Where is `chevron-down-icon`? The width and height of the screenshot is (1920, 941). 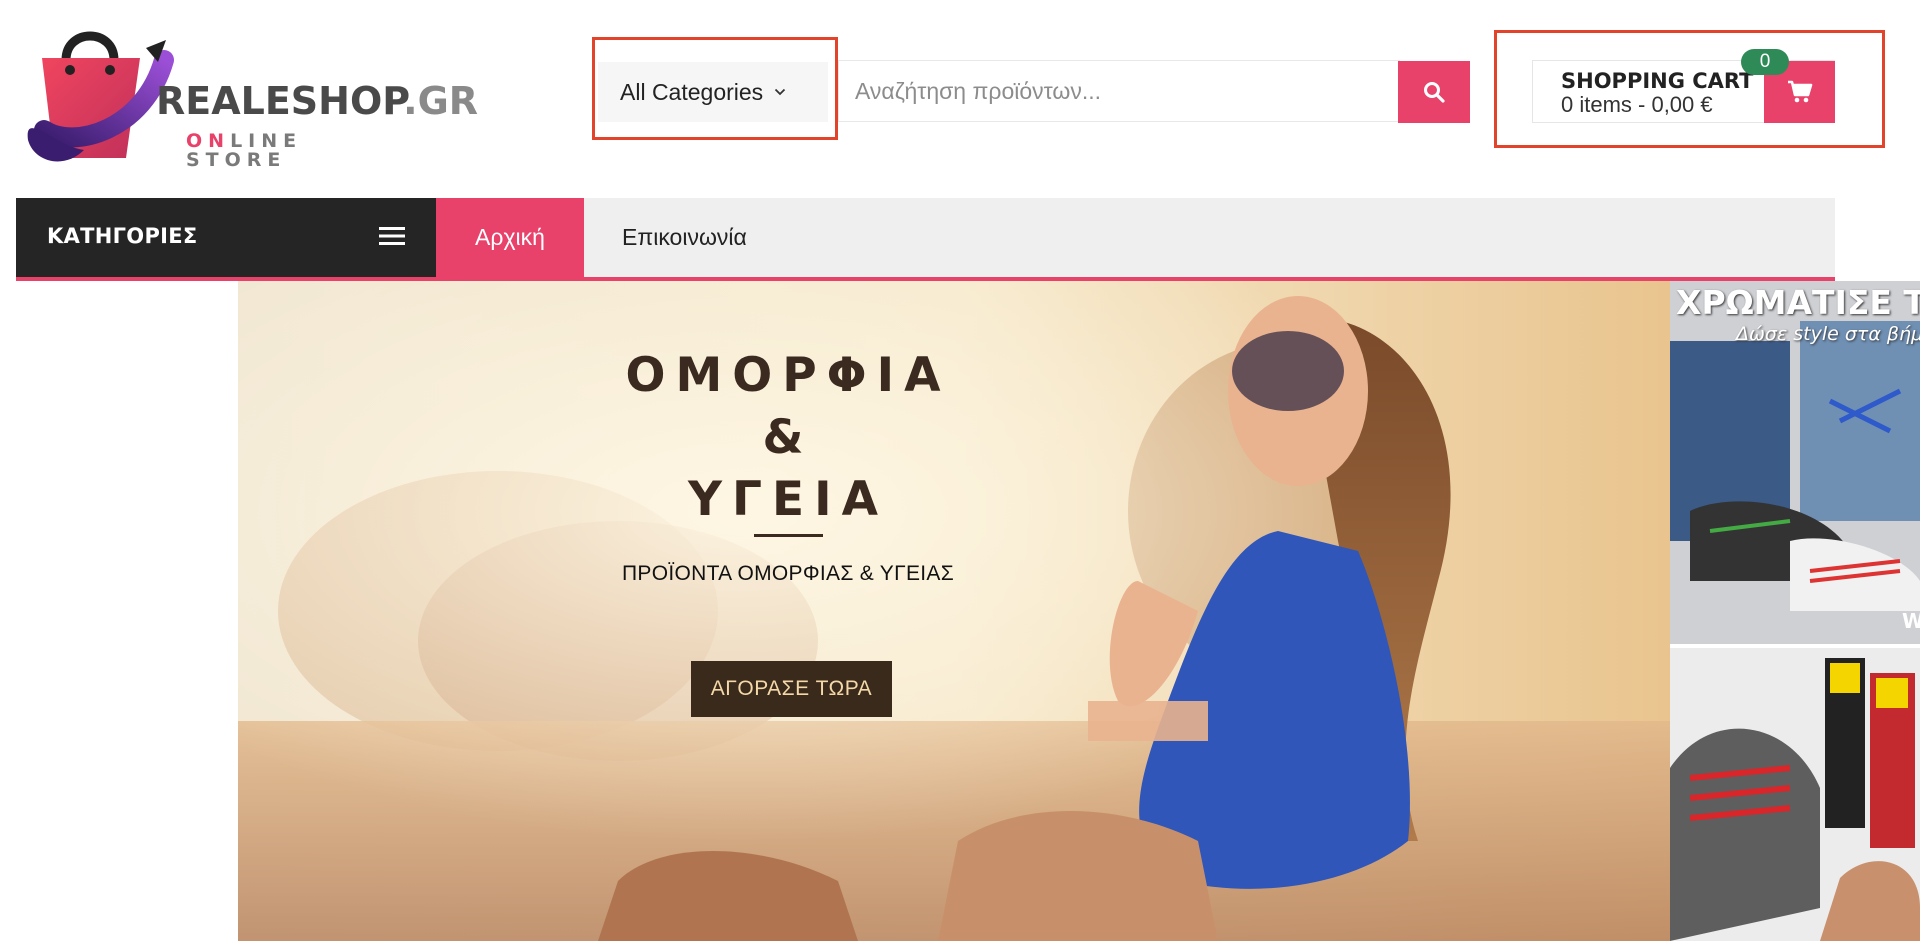
chevron-down-icon is located at coordinates (780, 92).